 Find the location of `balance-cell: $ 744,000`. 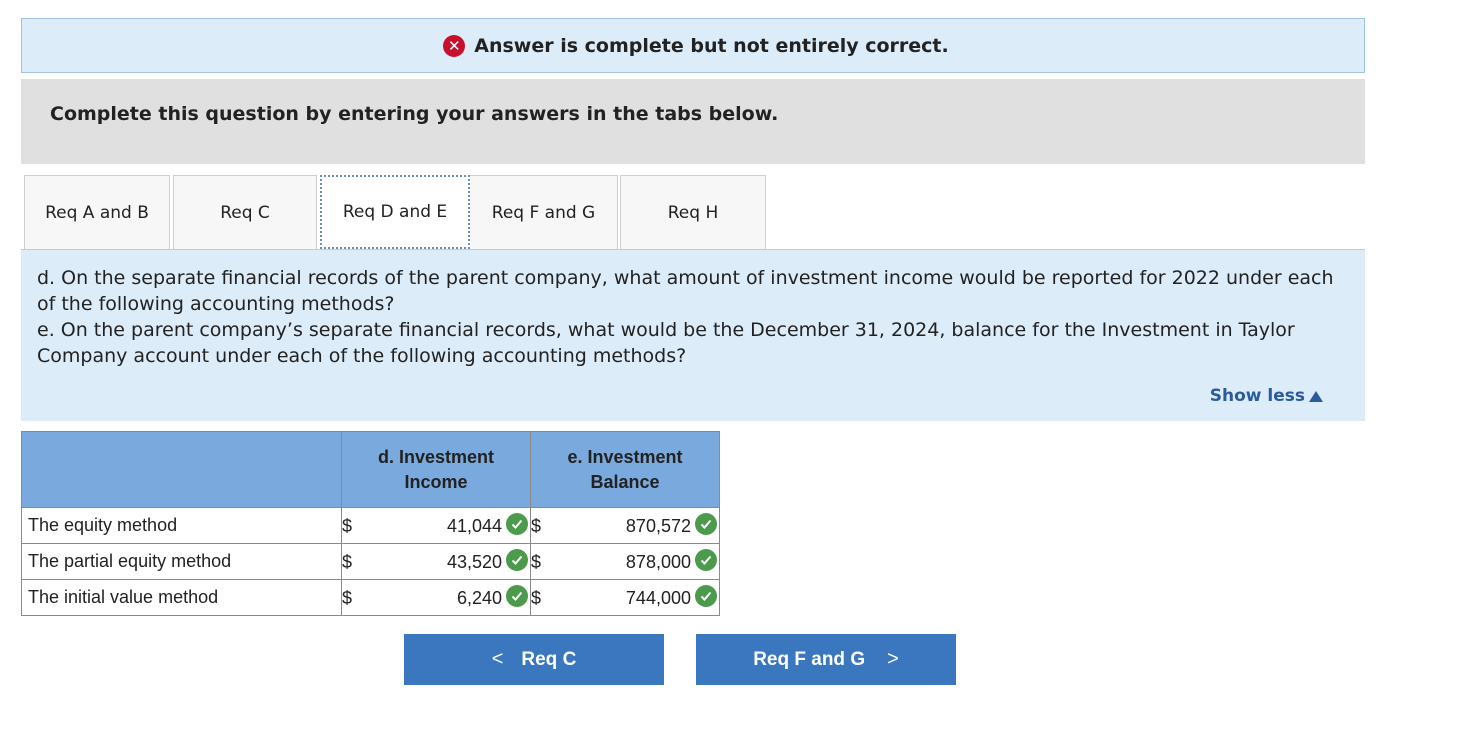

balance-cell: $ 744,000 is located at coordinates (625, 597).